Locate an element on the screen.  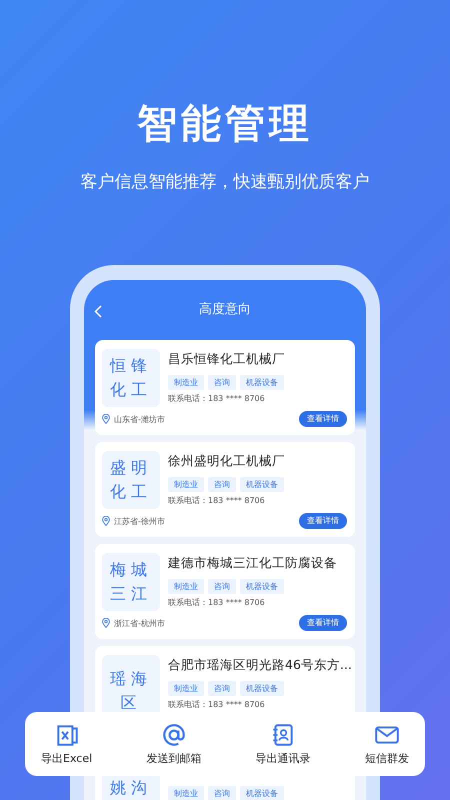
logo-text: 三江 is located at coordinates (131, 594).